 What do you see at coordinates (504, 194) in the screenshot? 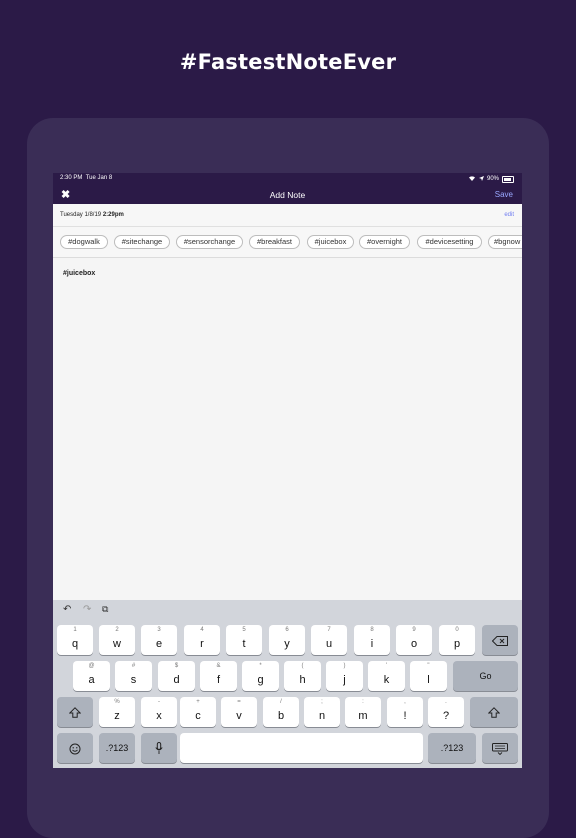
I see `save-button: Save` at bounding box center [504, 194].